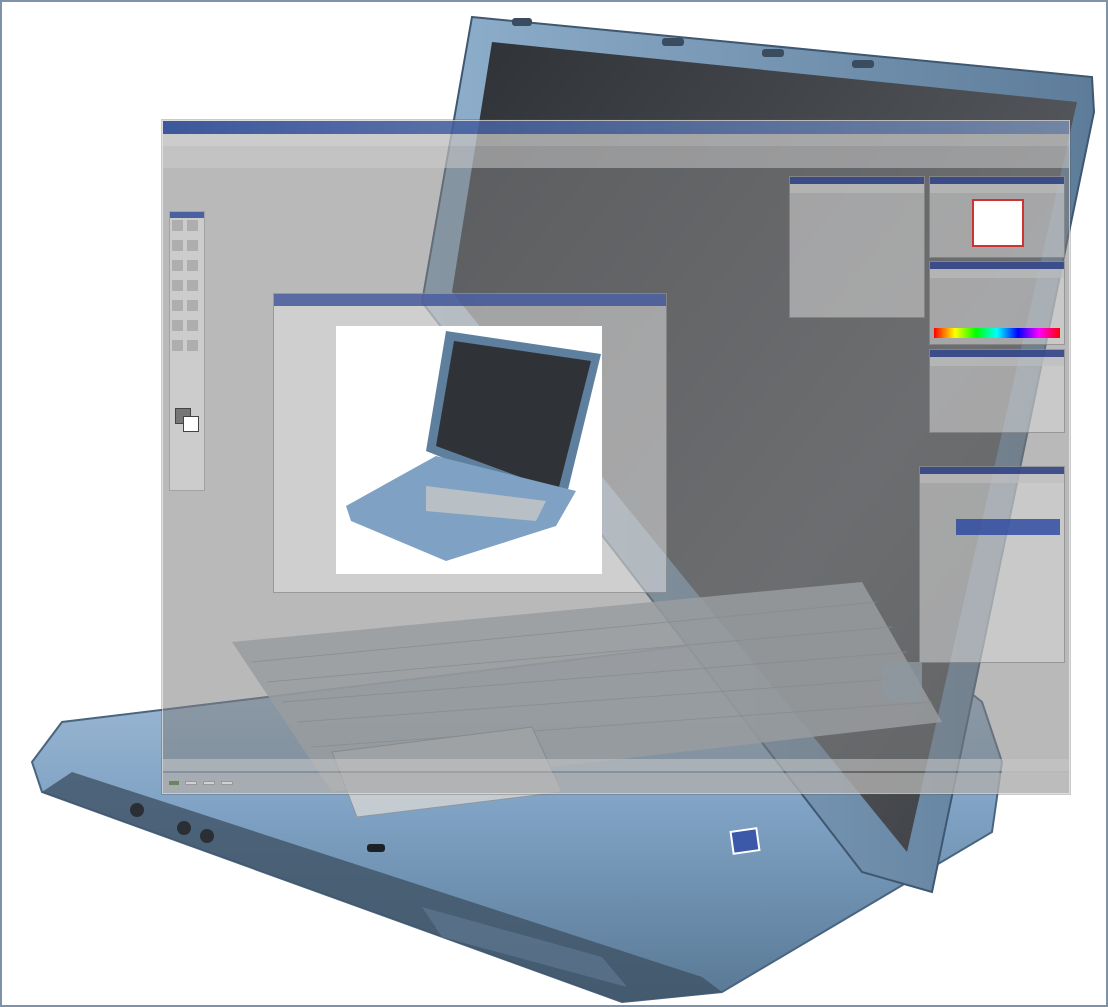  I want to click on document-window, so click(470, 443).